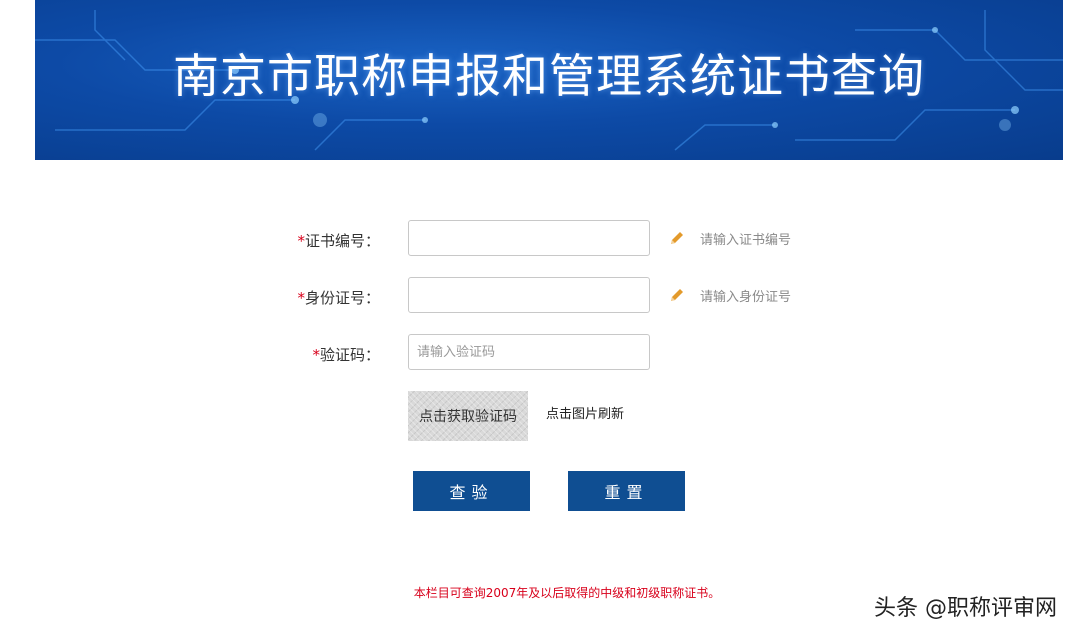  I want to click on verify-button: 查验, so click(471, 491).